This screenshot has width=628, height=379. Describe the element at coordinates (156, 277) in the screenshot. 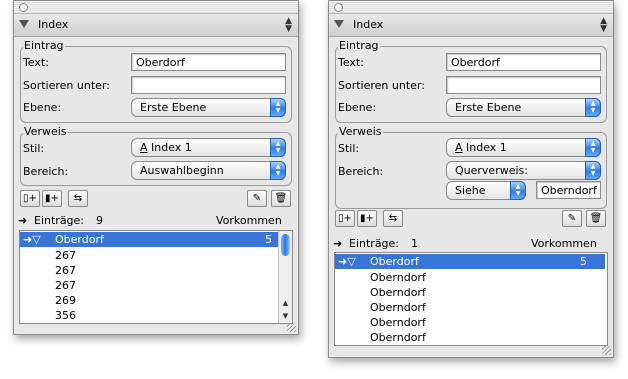

I see `entries-list: ➜▽ Oberdorf 5 267 267 267 269 356 ▲ ▼` at that location.